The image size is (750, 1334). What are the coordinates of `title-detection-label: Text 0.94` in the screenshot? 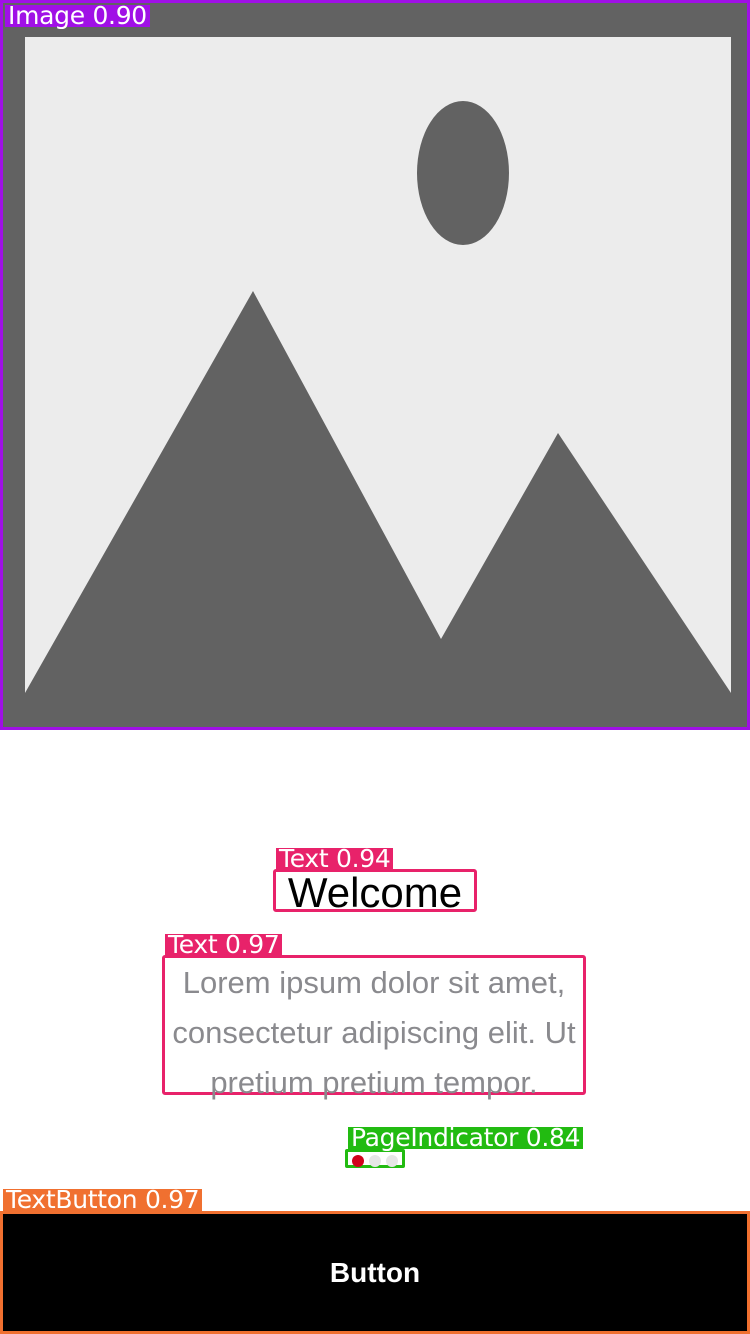 It's located at (335, 858).